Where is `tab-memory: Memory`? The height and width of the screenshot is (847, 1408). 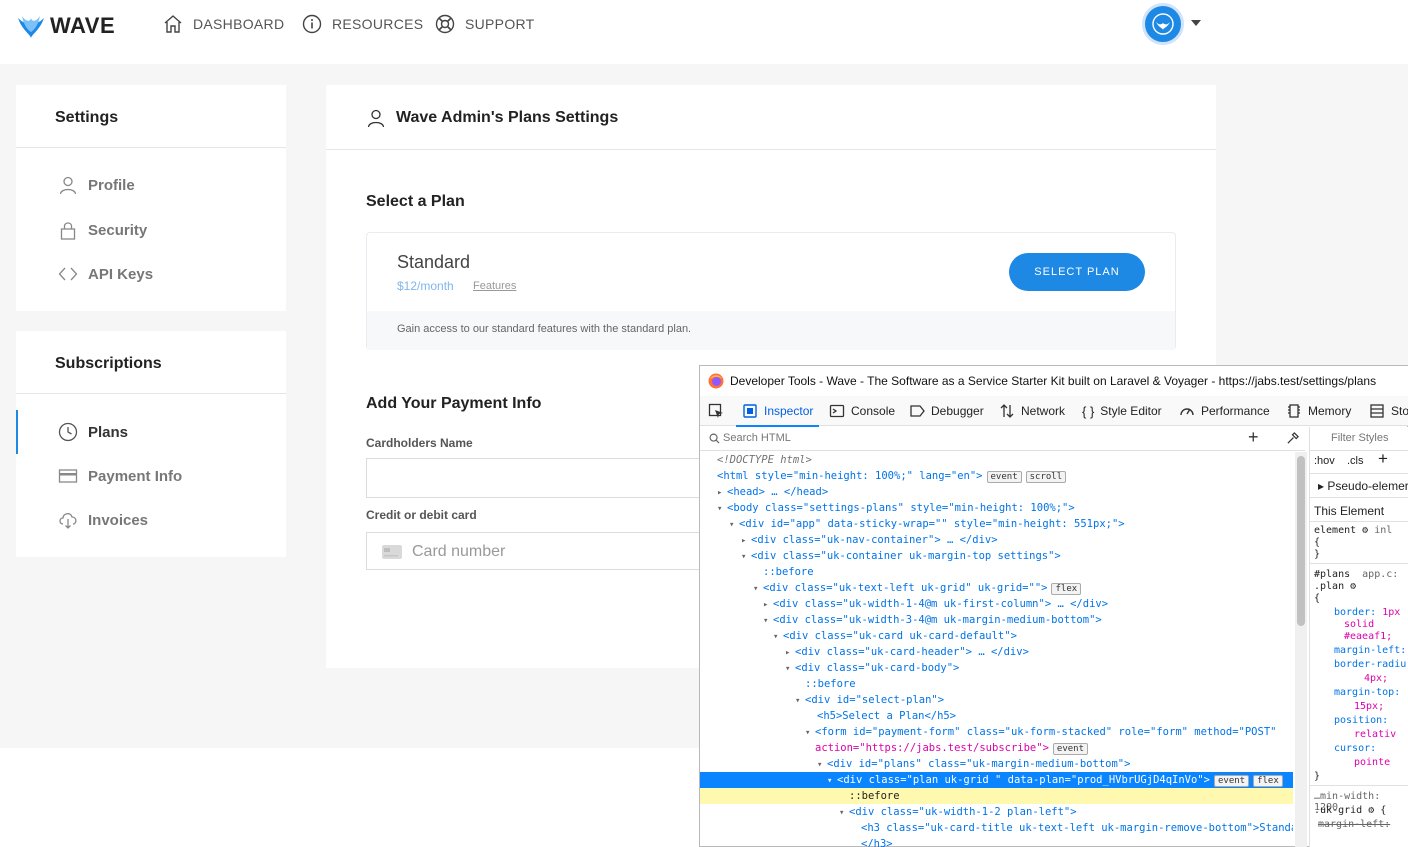
tab-memory: Memory is located at coordinates (1318, 411).